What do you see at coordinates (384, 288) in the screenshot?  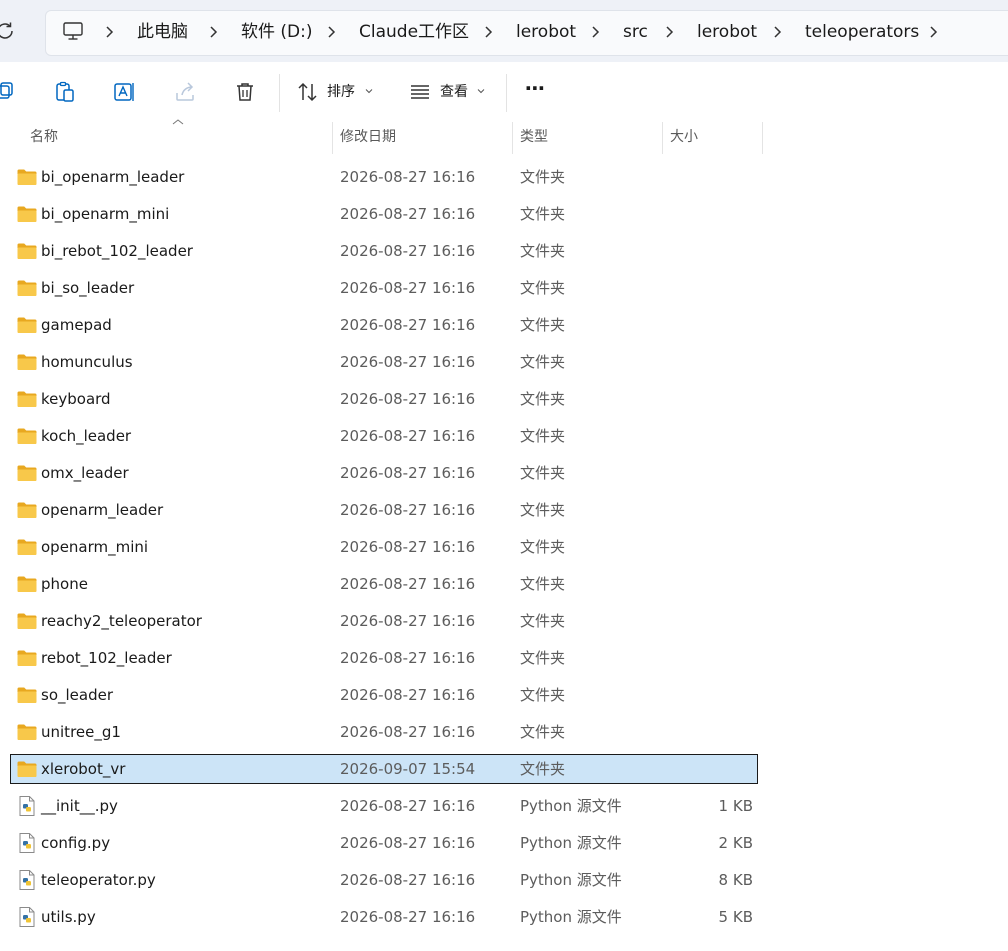 I see `folder-row: bi_so_leader 2026-08-27 16:16 文件夹` at bounding box center [384, 288].